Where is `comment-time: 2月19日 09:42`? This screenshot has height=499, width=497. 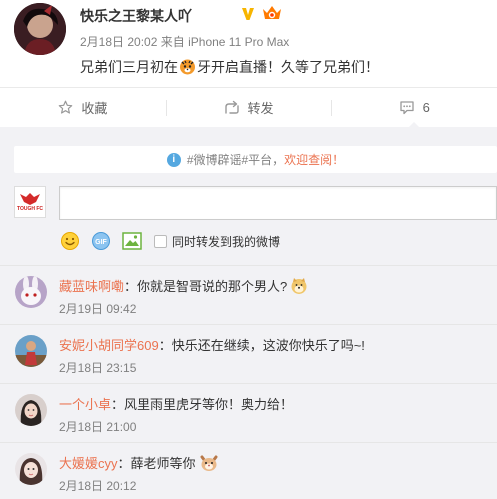 comment-time: 2月19日 09:42 is located at coordinates (98, 309).